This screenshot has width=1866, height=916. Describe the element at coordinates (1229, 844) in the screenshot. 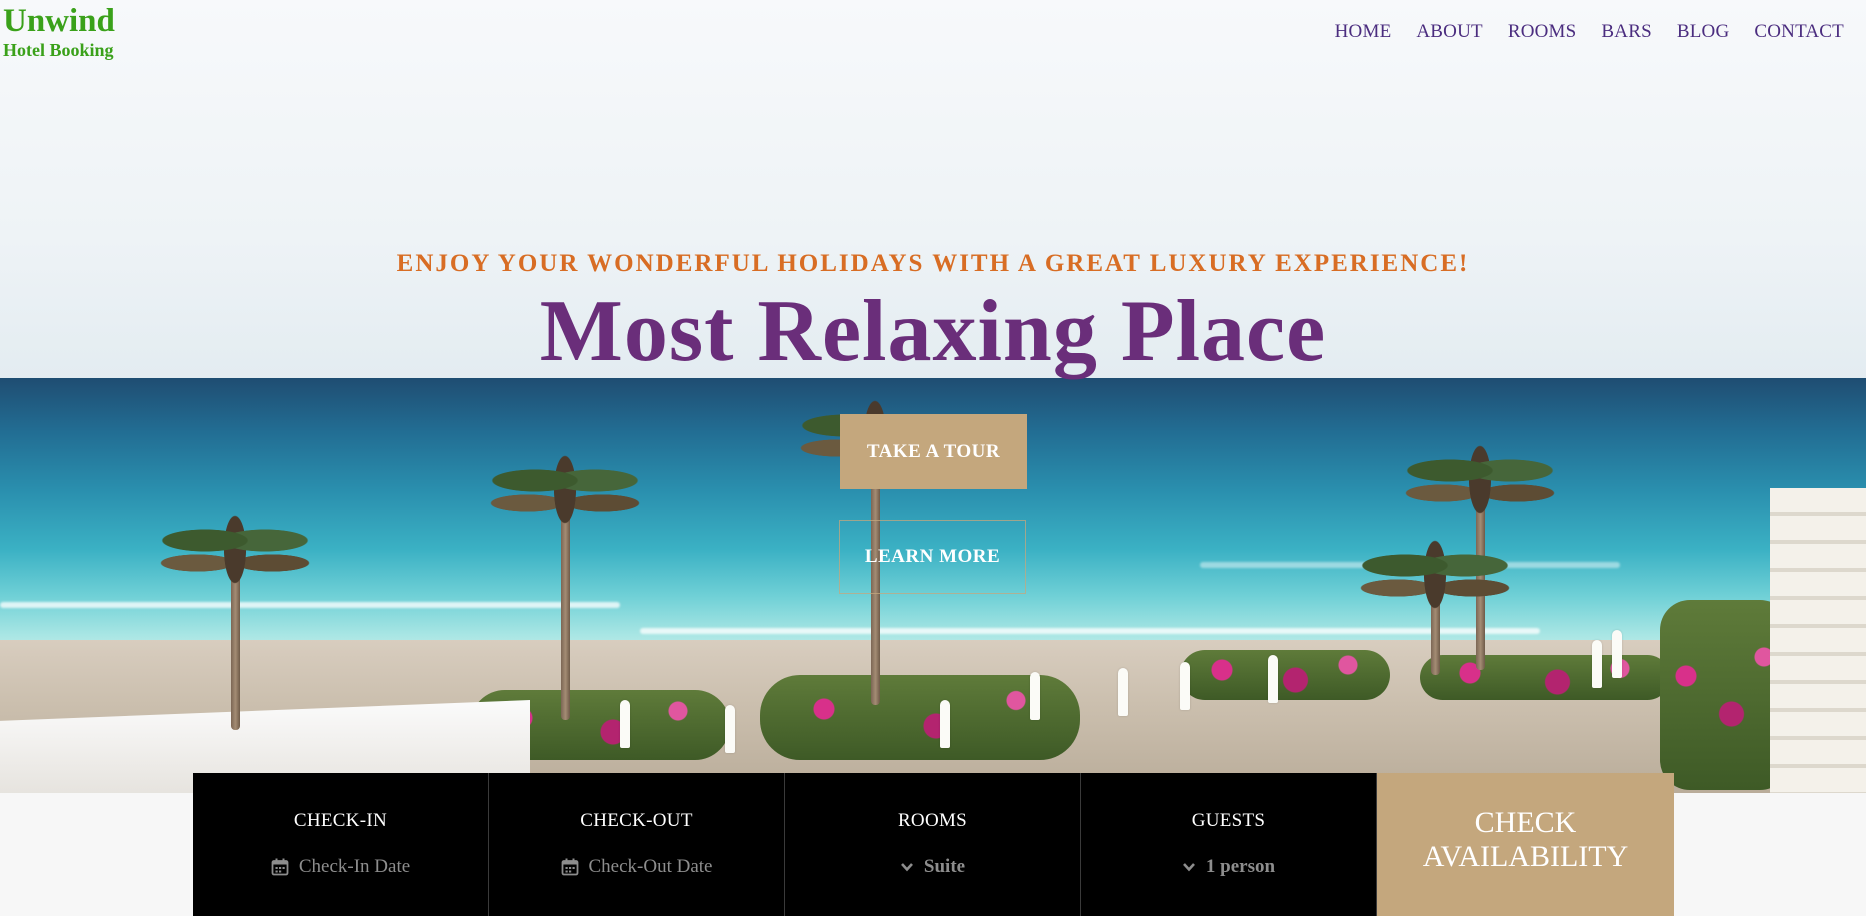

I see `guests-field: GUESTS 1 person` at that location.